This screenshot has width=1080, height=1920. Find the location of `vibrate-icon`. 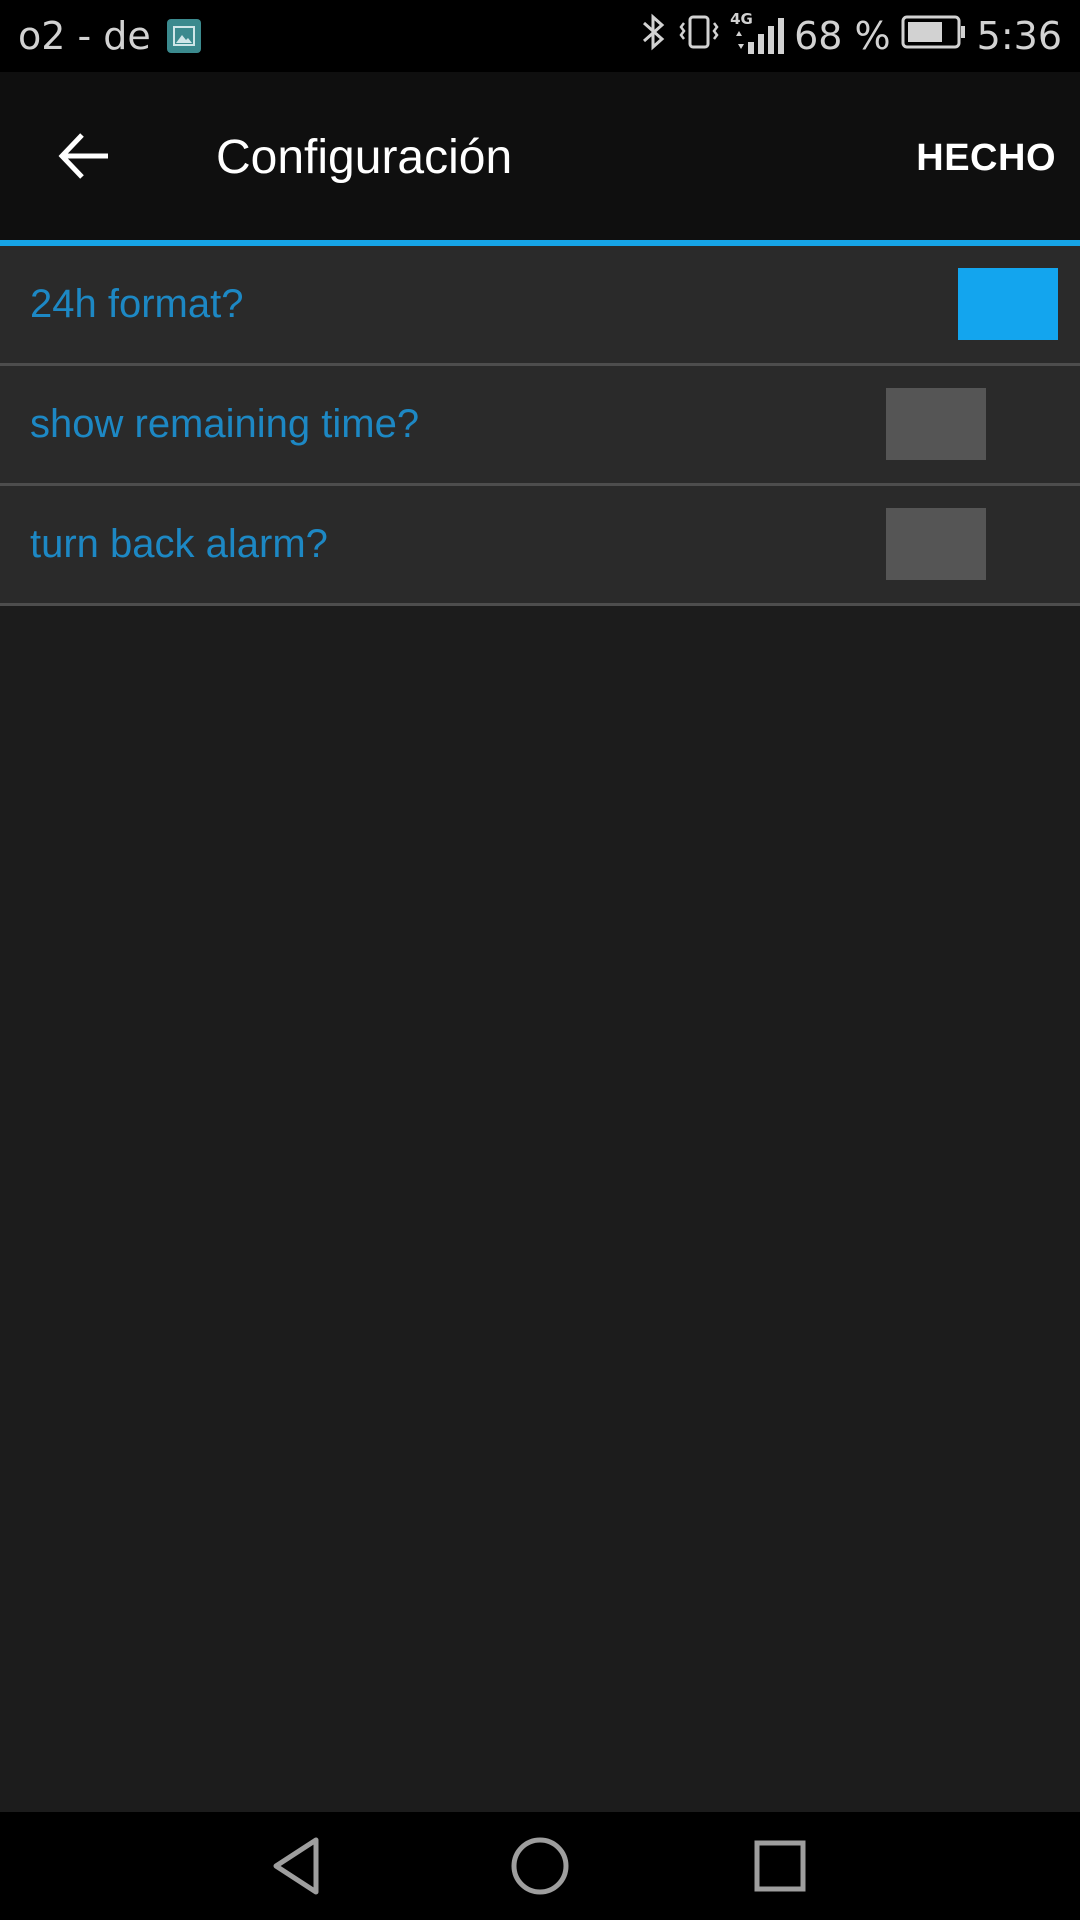

vibrate-icon is located at coordinates (699, 36).